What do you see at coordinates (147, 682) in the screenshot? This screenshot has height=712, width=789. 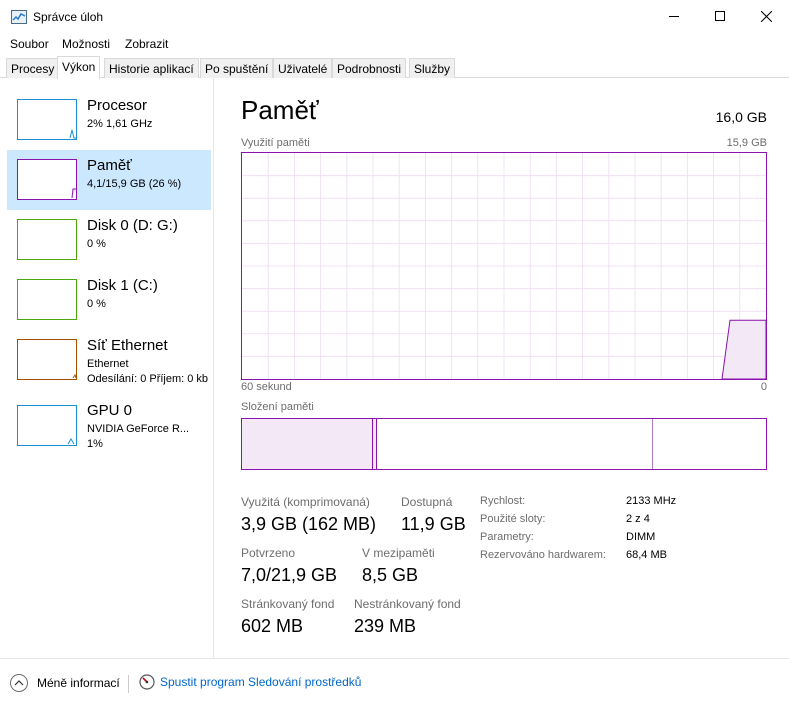 I see `resource-monitor-icon` at bounding box center [147, 682].